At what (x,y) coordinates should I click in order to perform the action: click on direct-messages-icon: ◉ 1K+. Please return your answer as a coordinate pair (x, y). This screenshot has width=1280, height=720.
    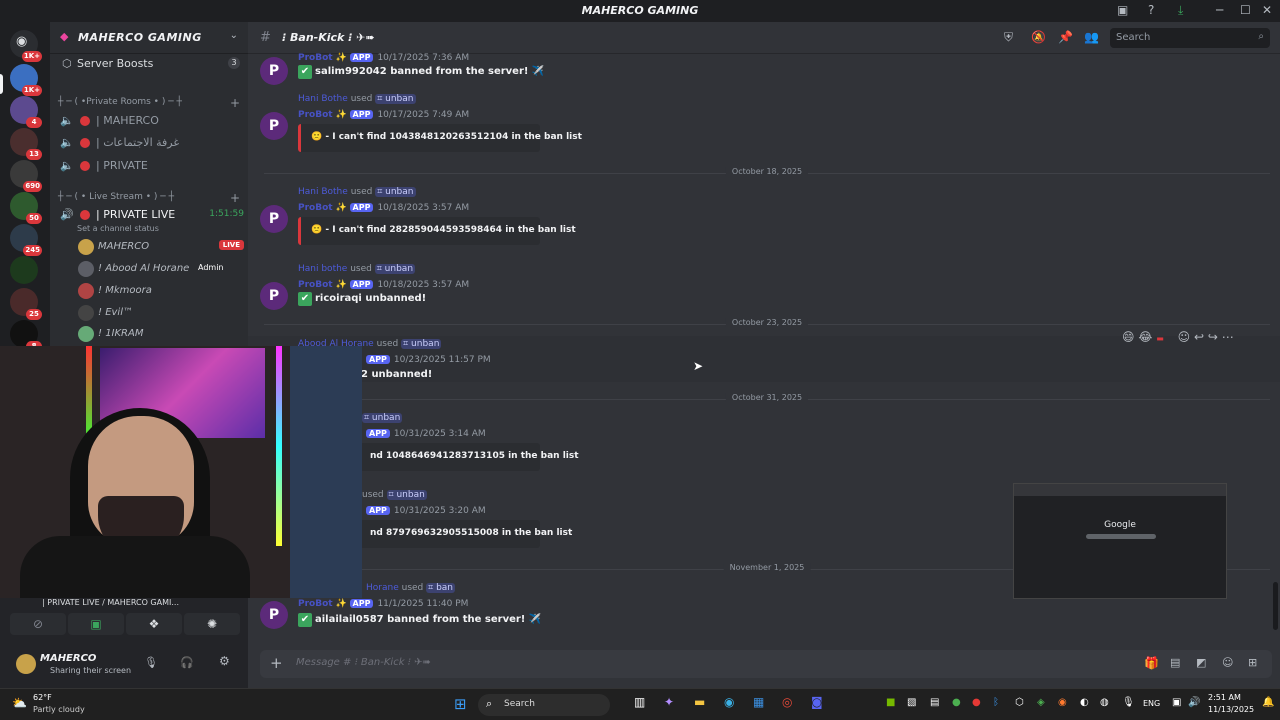
    Looking at the image, I should click on (26, 46).